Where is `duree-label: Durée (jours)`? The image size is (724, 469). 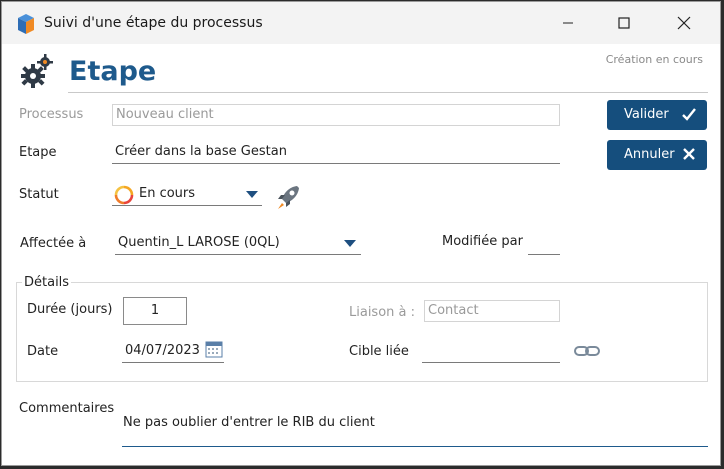 duree-label: Durée (jours) is located at coordinates (70, 309).